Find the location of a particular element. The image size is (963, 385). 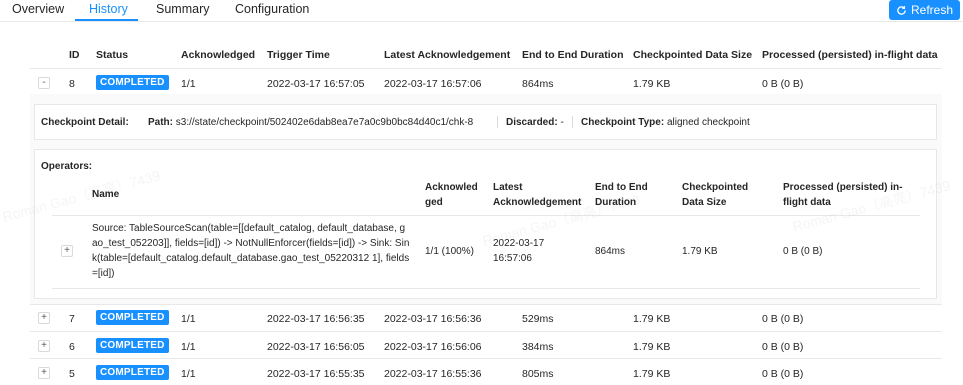

header-trigger-time: Trigger Time is located at coordinates (298, 55).